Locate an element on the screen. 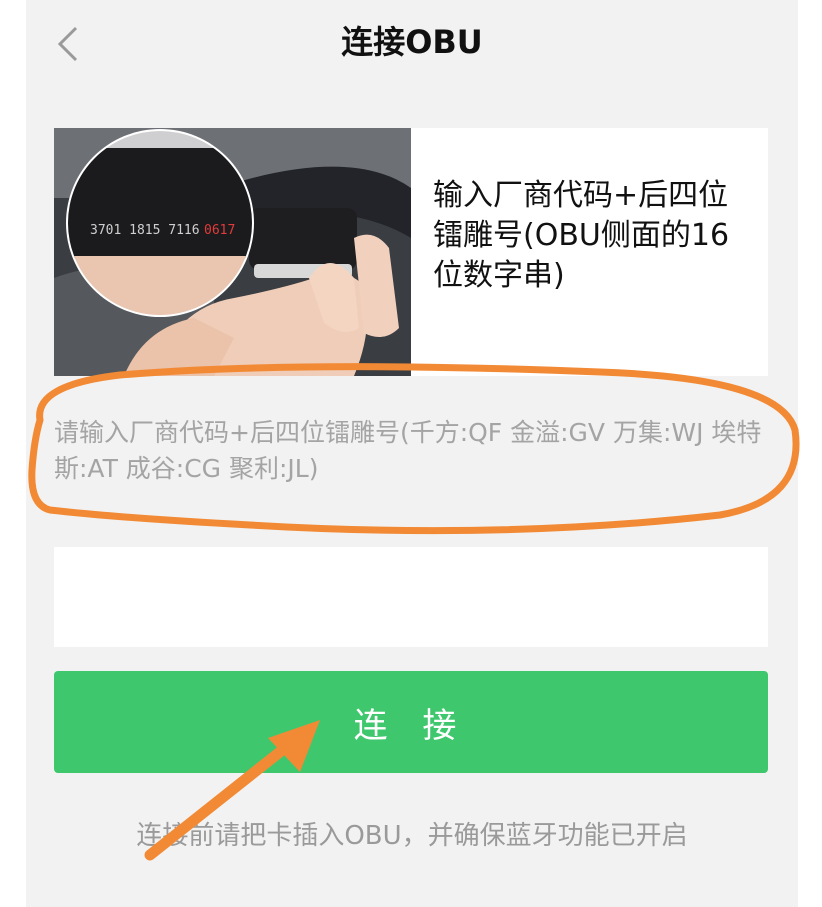  obu-code-input is located at coordinates (411, 597).